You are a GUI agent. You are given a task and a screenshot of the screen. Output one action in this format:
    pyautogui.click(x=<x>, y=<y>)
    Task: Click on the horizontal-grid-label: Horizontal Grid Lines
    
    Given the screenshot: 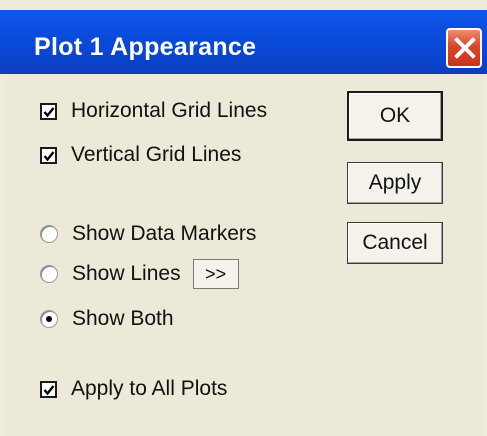 What is the action you would take?
    pyautogui.click(x=169, y=110)
    